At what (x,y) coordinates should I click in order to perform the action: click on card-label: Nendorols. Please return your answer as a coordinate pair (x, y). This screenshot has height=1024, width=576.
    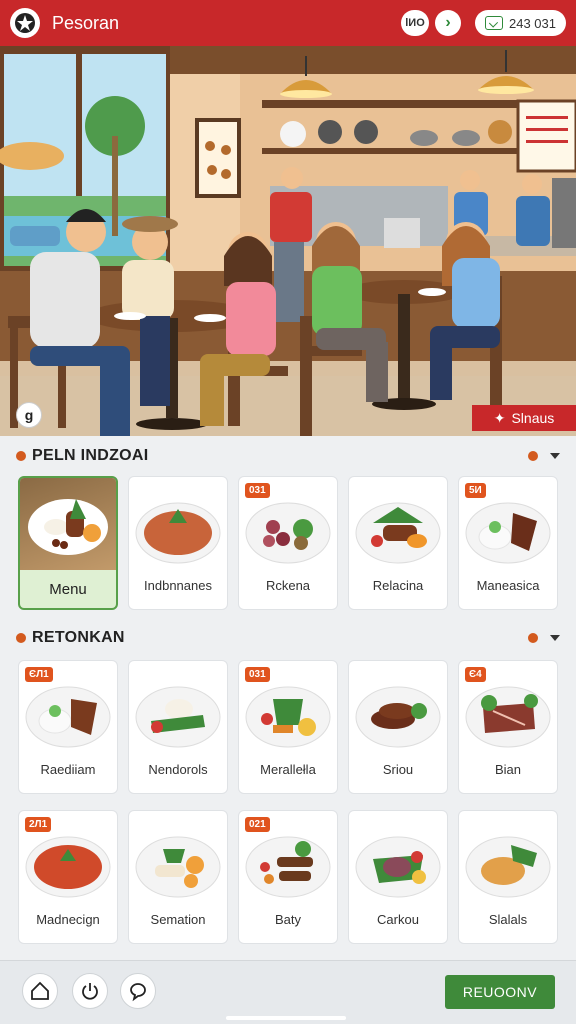
    Looking at the image, I should click on (178, 769).